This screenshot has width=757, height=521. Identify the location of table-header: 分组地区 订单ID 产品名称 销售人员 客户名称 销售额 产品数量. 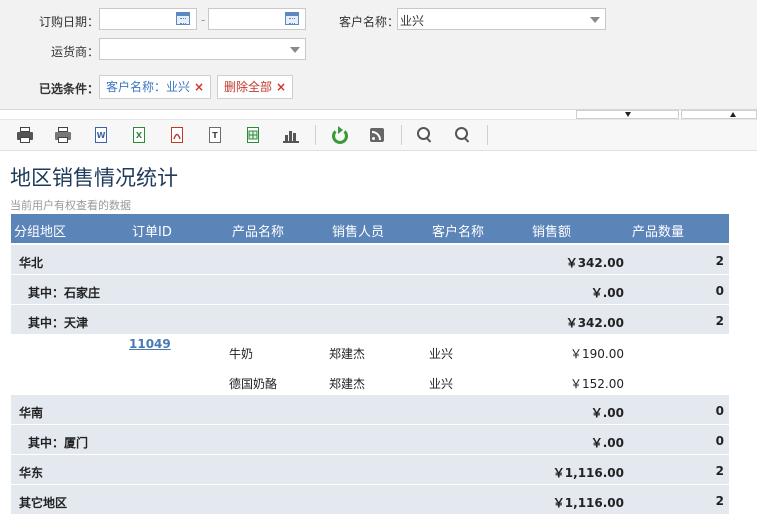
(370, 228).